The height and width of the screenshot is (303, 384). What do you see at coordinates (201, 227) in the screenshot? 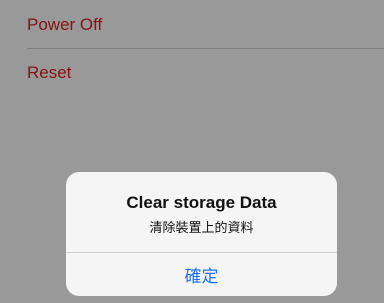
I see `alert-message: 清除裝置上的資料` at bounding box center [201, 227].